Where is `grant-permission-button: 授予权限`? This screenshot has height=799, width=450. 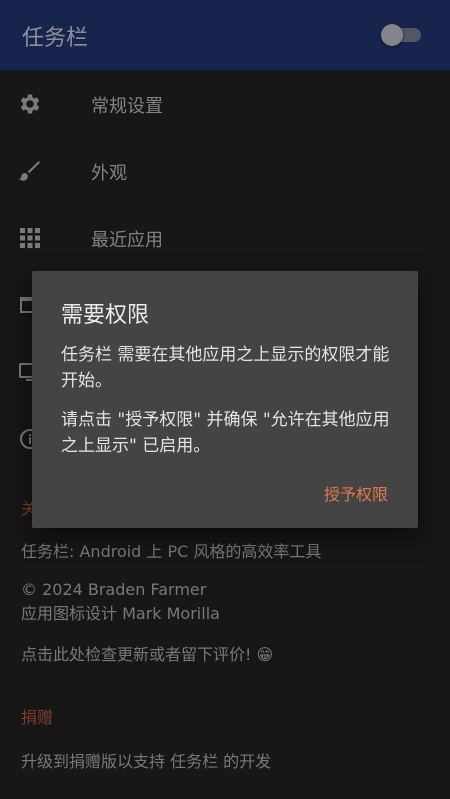
grant-permission-button: 授予权限 is located at coordinates (356, 493).